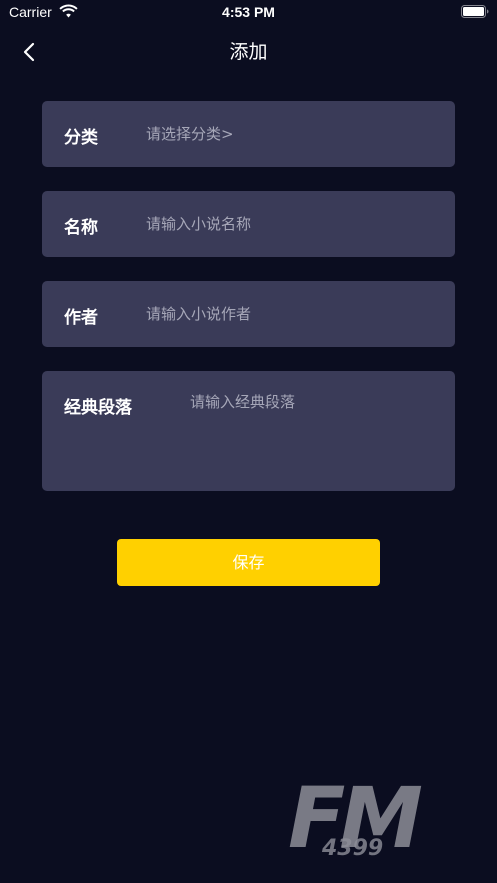 The height and width of the screenshot is (883, 497). What do you see at coordinates (248, 562) in the screenshot?
I see `save-button: 保存` at bounding box center [248, 562].